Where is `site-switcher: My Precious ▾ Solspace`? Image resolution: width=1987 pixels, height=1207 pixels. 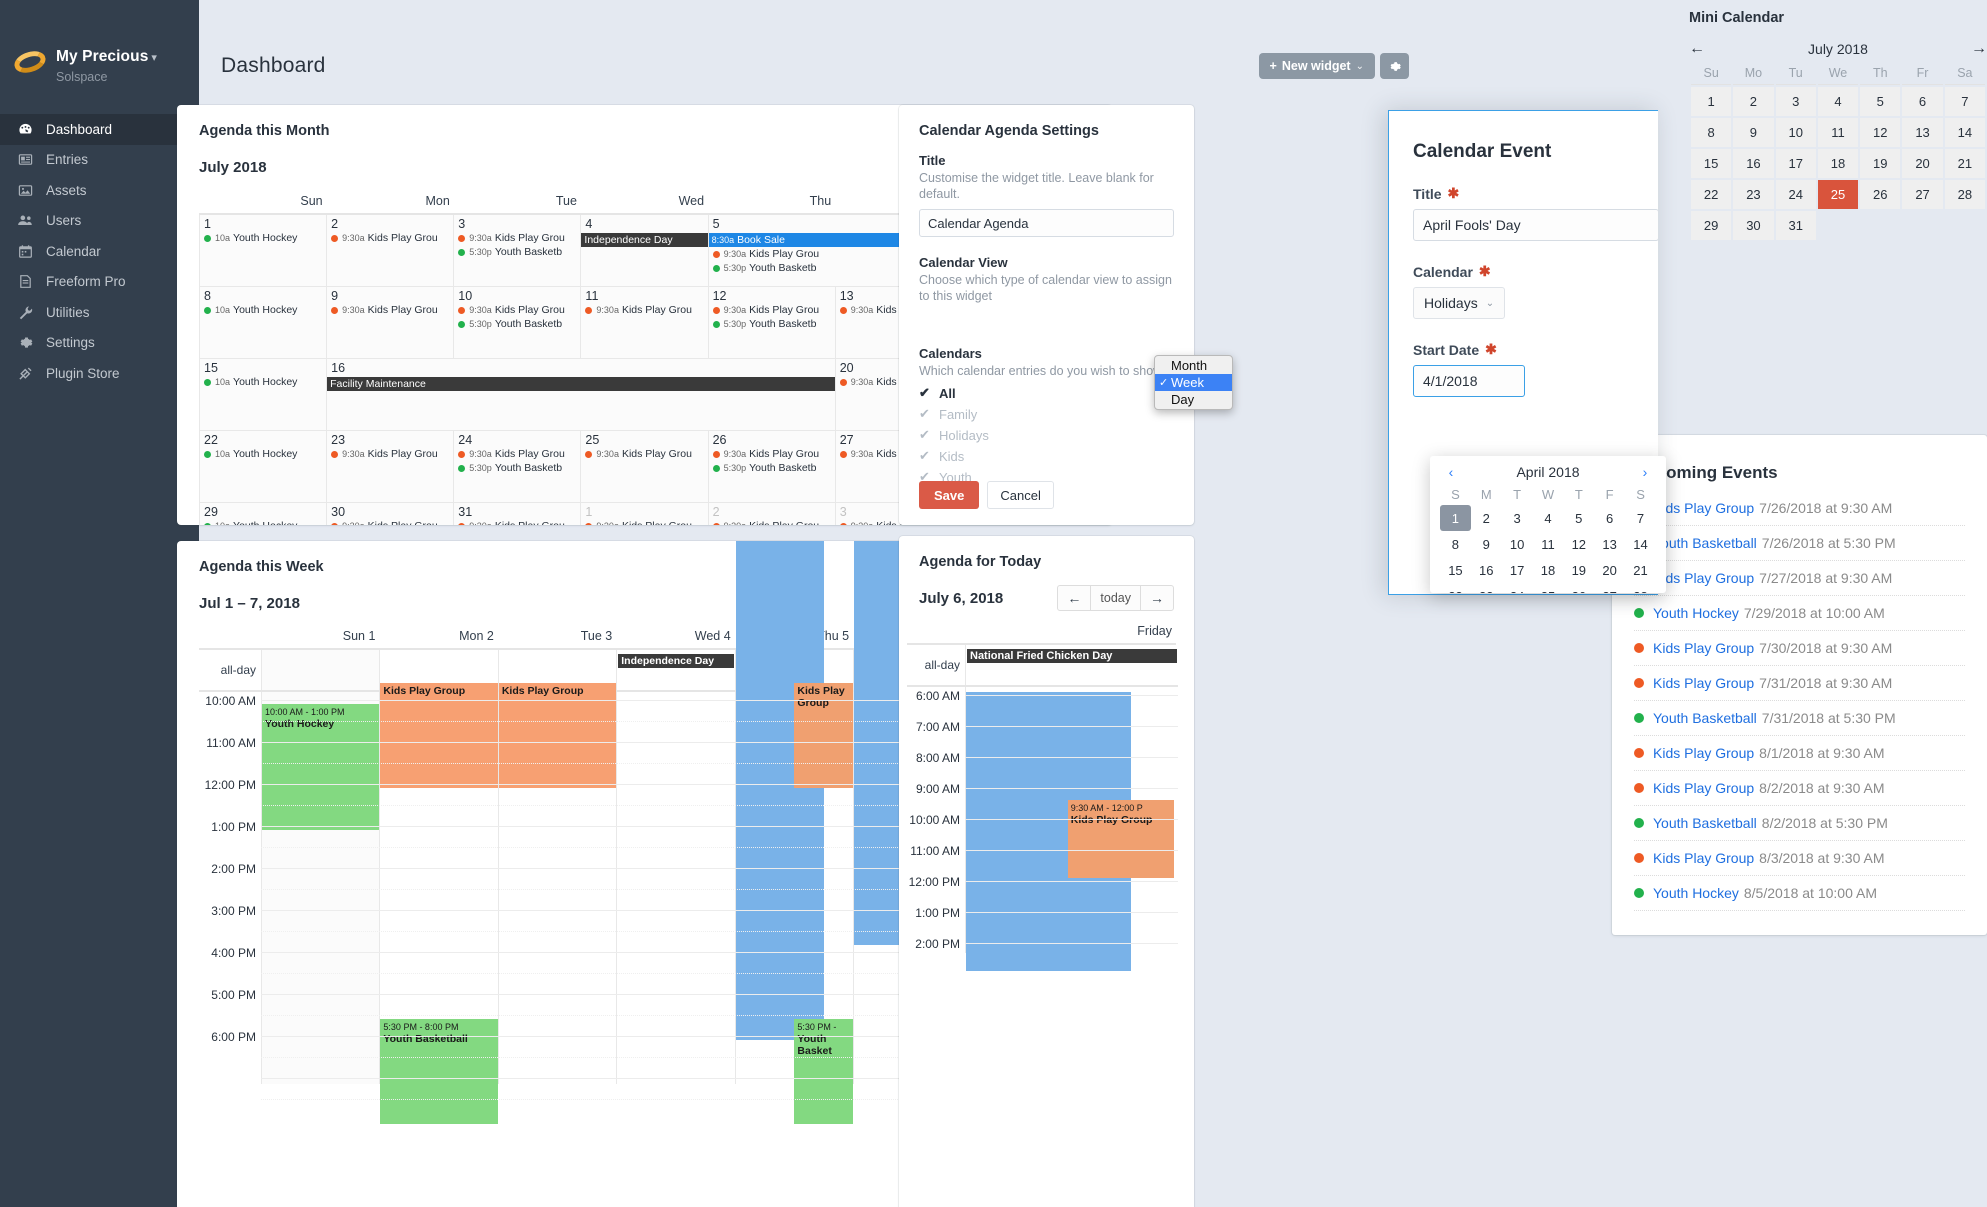 site-switcher: My Precious ▾ Solspace is located at coordinates (99, 42).